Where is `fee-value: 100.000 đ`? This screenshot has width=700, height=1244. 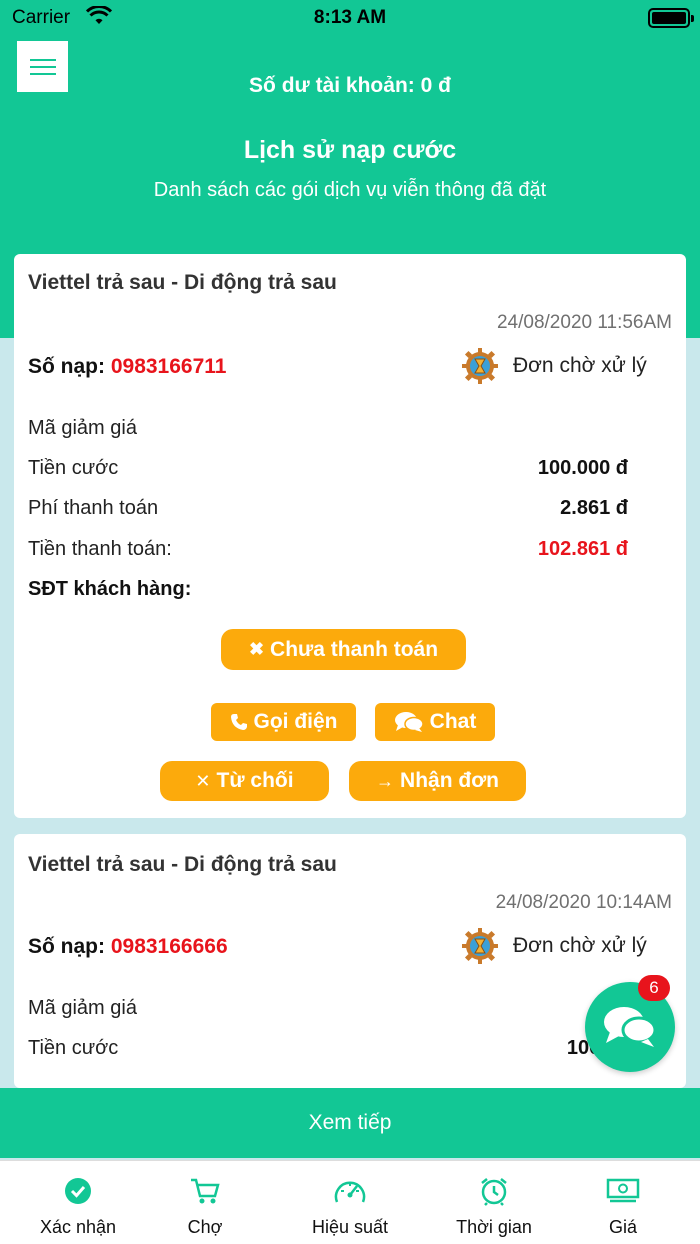
fee-value: 100.000 đ is located at coordinates (582, 468).